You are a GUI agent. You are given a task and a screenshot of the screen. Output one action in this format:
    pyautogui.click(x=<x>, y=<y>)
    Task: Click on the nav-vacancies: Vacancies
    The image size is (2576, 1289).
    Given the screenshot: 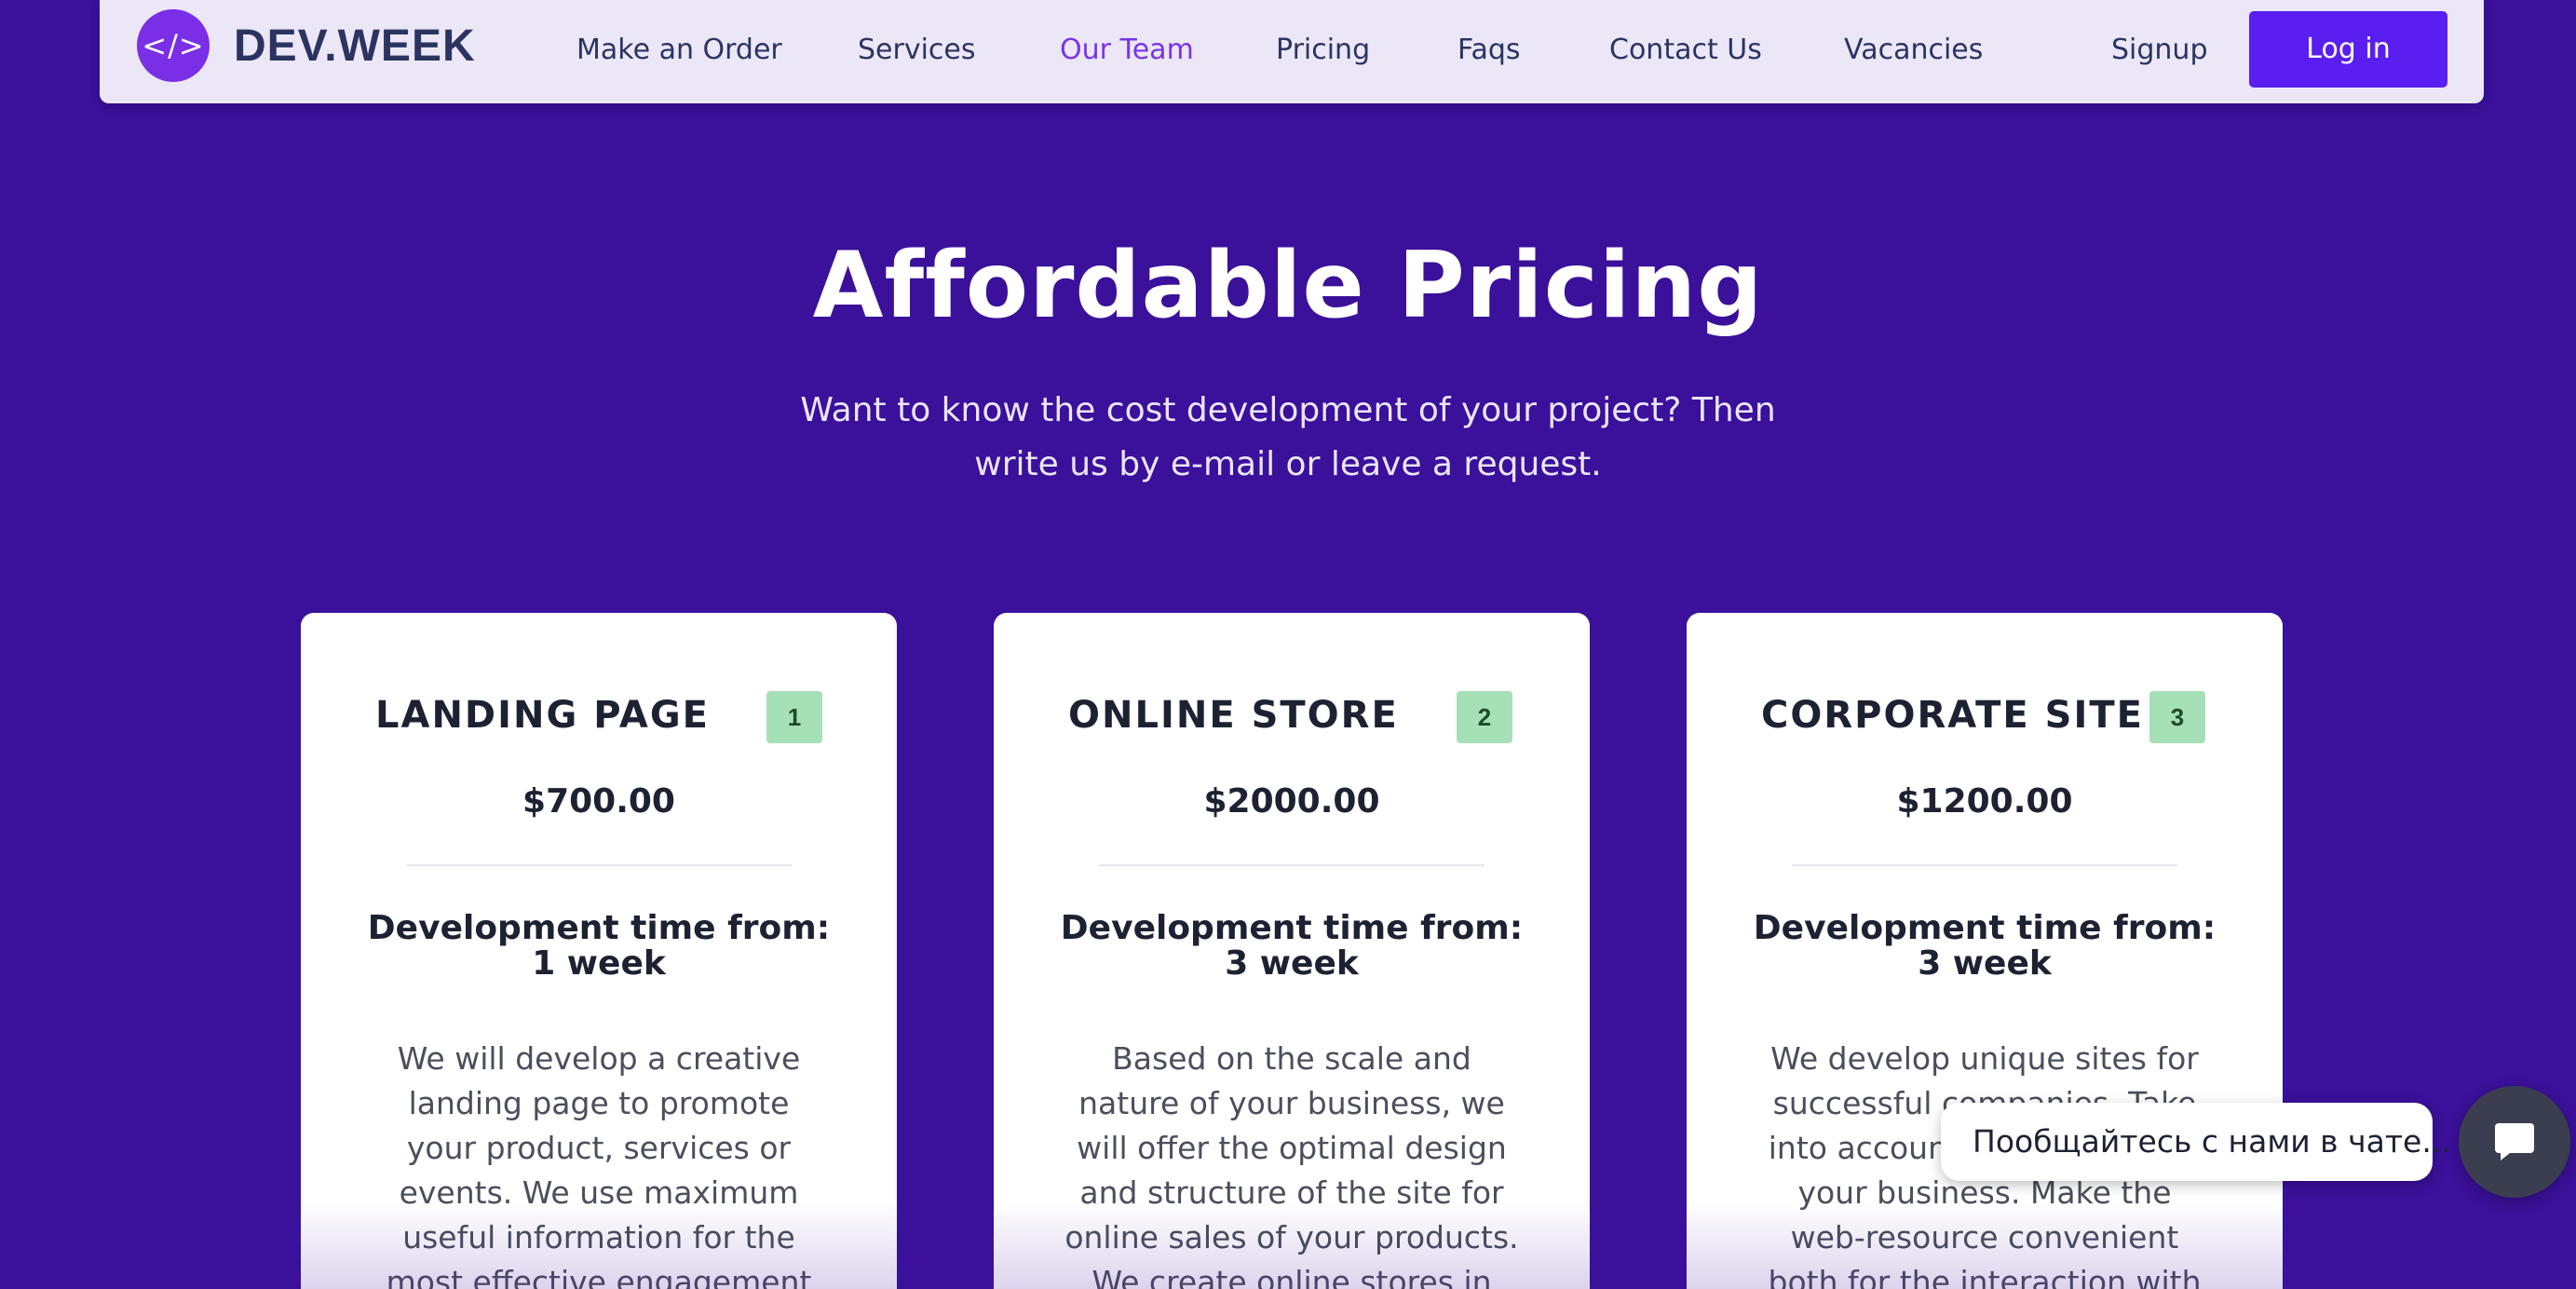 What is the action you would take?
    pyautogui.click(x=1913, y=51)
    